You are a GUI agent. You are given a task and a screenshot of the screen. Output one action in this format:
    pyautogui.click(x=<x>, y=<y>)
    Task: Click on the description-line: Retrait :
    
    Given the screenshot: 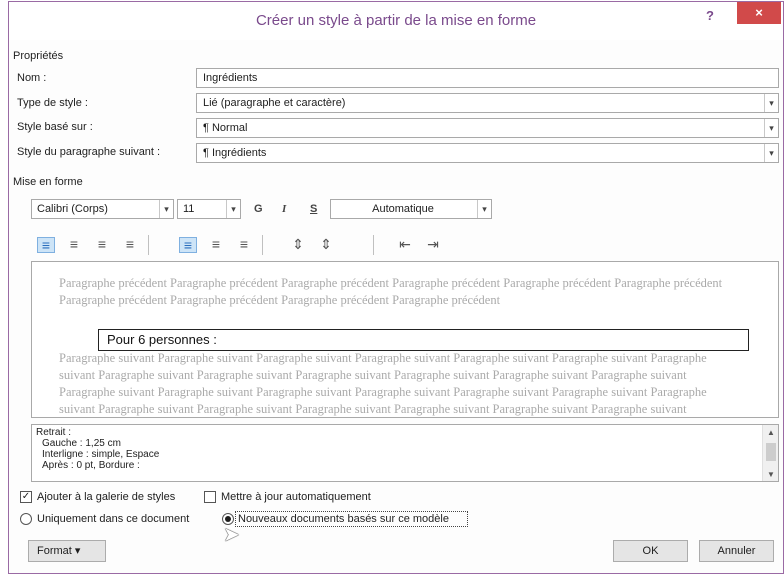 What is the action you would take?
    pyautogui.click(x=54, y=432)
    